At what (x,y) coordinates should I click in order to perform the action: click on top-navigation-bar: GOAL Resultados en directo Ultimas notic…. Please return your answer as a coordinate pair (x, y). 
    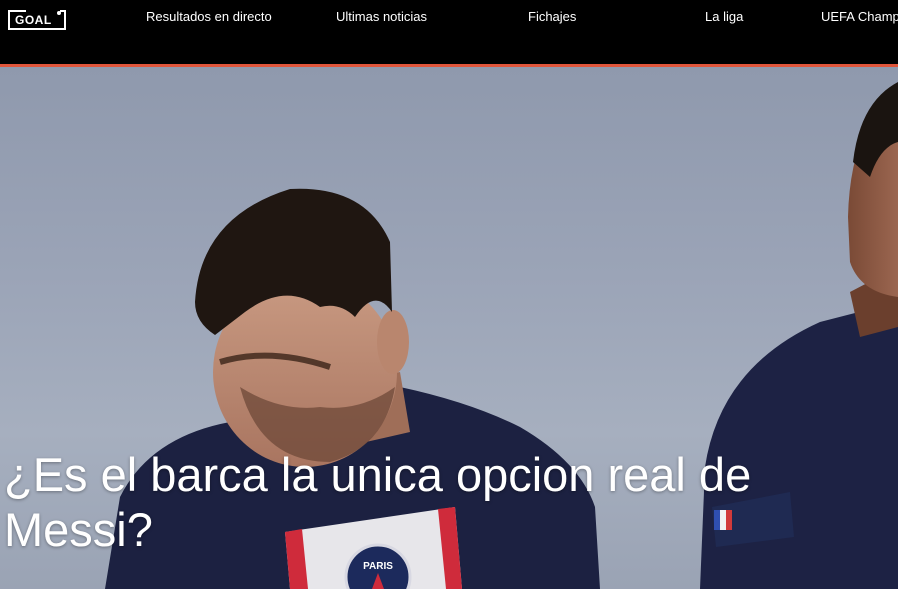
    Looking at the image, I should click on (449, 32).